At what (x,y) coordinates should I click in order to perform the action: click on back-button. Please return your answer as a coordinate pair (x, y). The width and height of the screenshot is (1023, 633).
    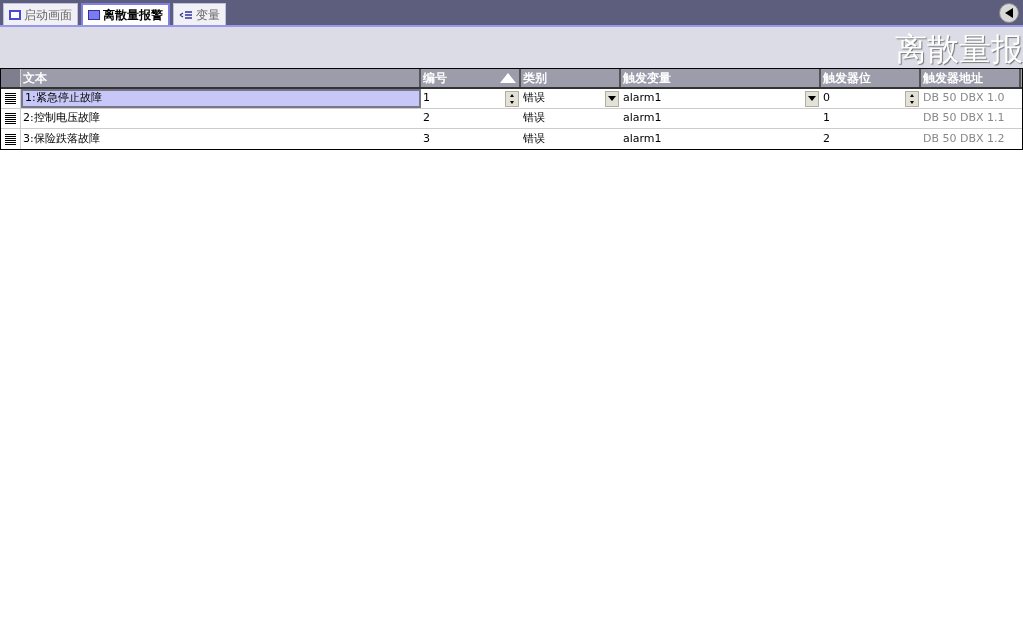
    Looking at the image, I should click on (1009, 13).